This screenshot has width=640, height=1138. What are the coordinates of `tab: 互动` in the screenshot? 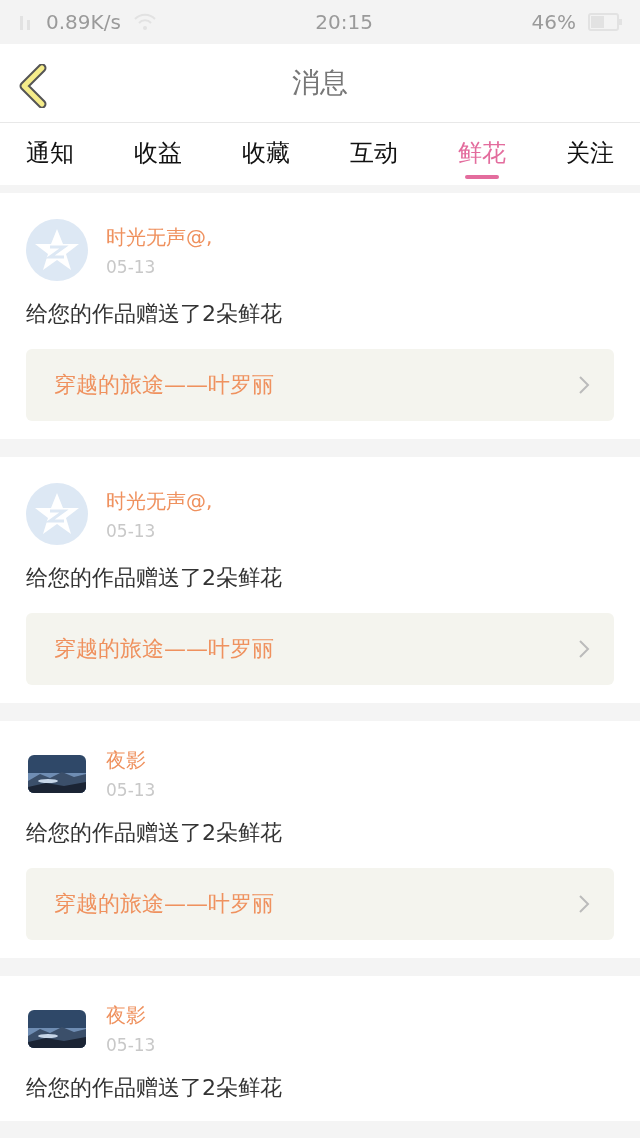 It's located at (374, 154).